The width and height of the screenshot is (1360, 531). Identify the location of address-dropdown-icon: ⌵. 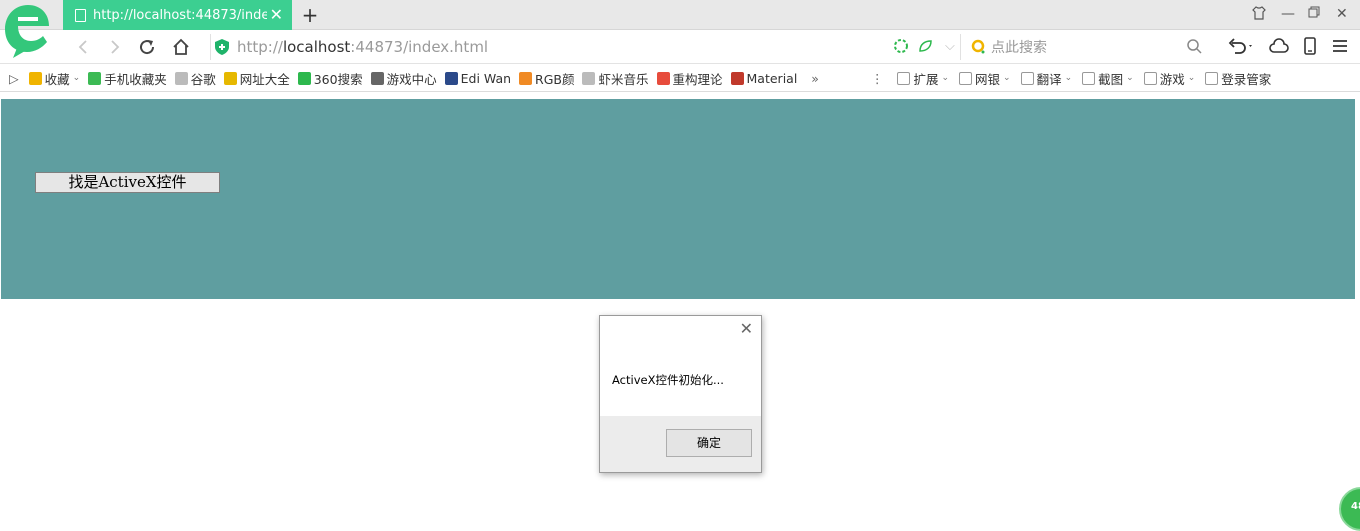
(950, 46).